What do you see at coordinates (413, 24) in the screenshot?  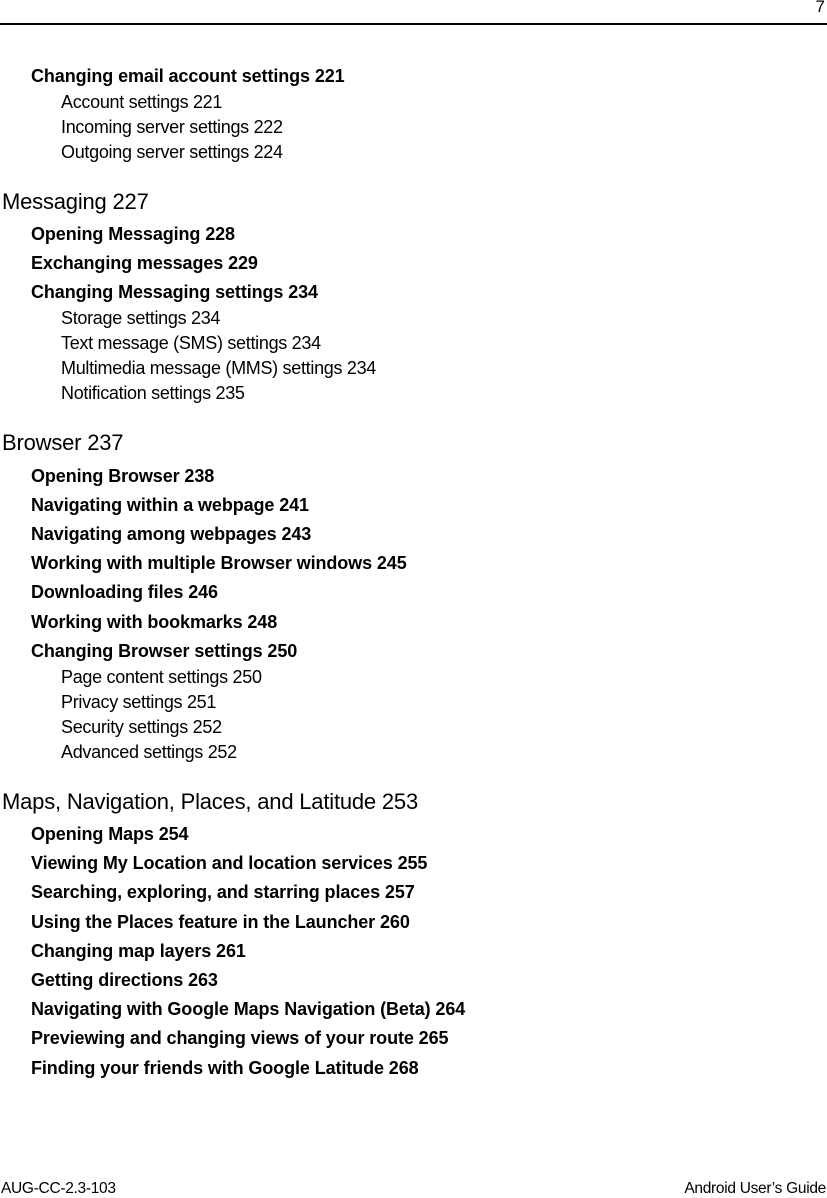 I see `header-divider` at bounding box center [413, 24].